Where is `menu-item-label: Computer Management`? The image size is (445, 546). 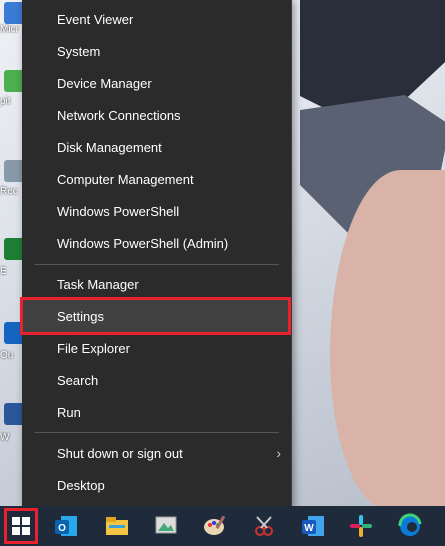 menu-item-label: Computer Management is located at coordinates (125, 179).